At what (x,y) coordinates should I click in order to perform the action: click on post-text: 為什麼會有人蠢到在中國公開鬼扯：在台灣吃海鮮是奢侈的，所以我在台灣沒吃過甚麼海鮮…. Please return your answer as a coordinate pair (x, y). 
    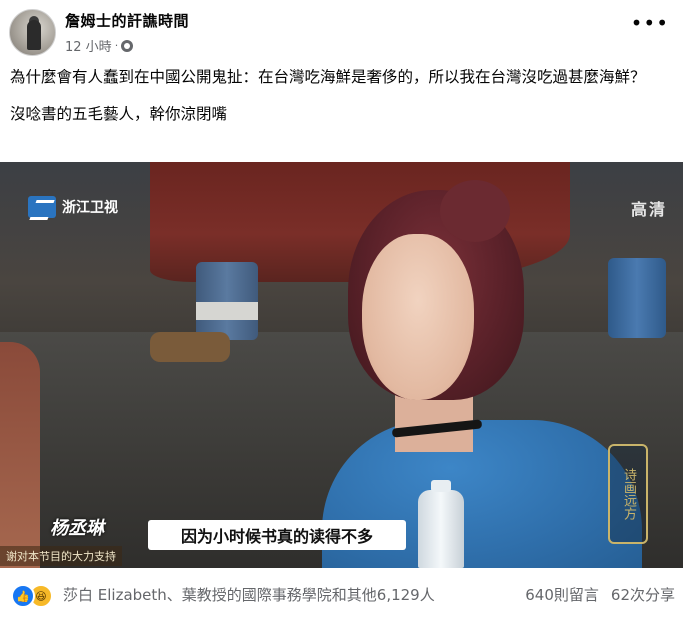
    Looking at the image, I should click on (340, 103).